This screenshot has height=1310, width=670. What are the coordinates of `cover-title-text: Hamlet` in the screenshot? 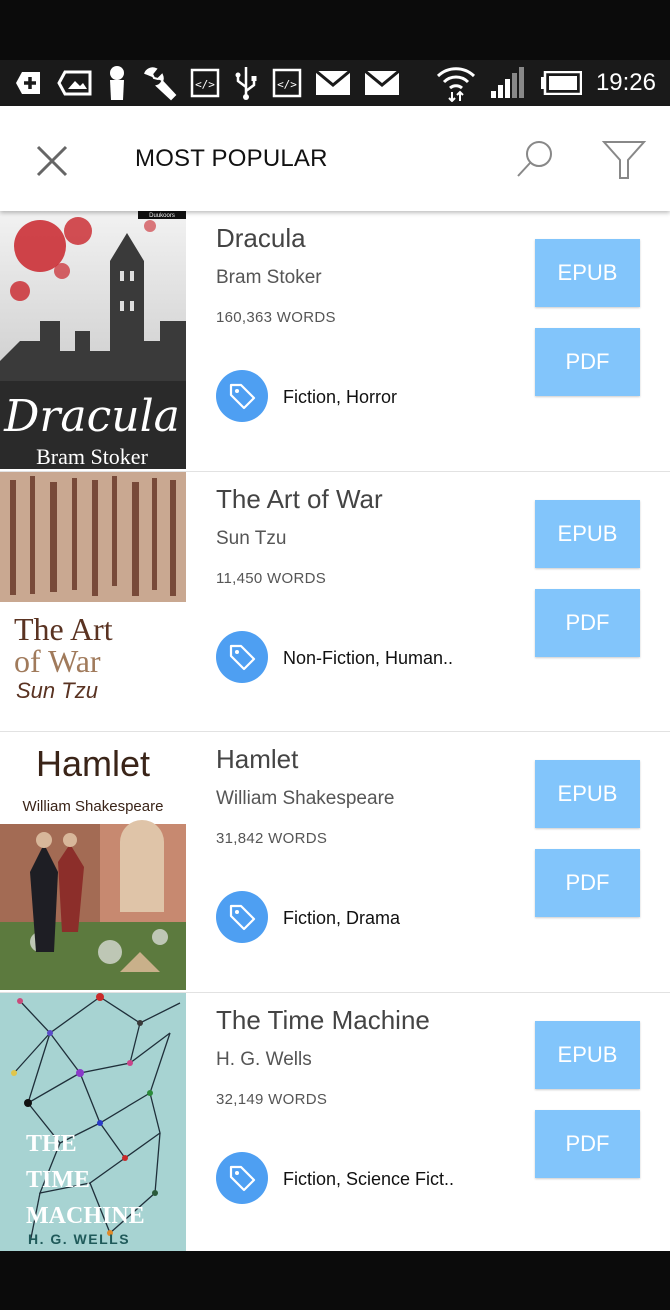 It's located at (93, 763).